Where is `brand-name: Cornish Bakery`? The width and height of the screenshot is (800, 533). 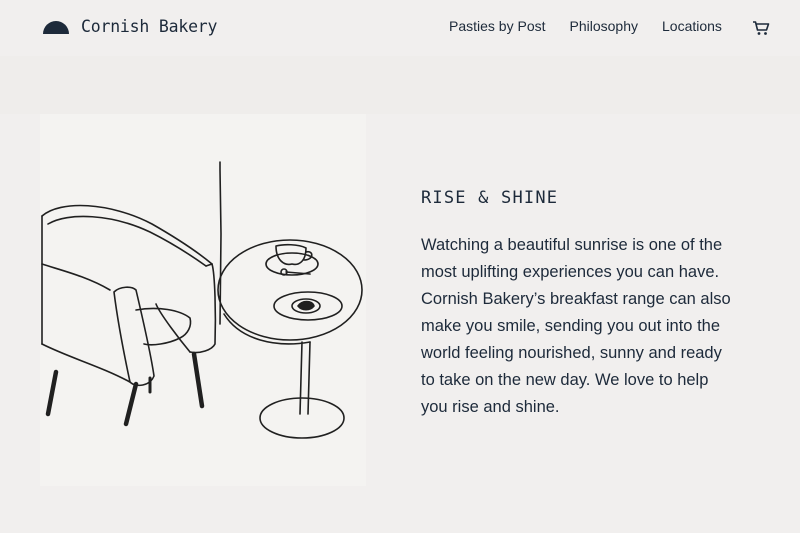
brand-name: Cornish Bakery is located at coordinates (149, 26).